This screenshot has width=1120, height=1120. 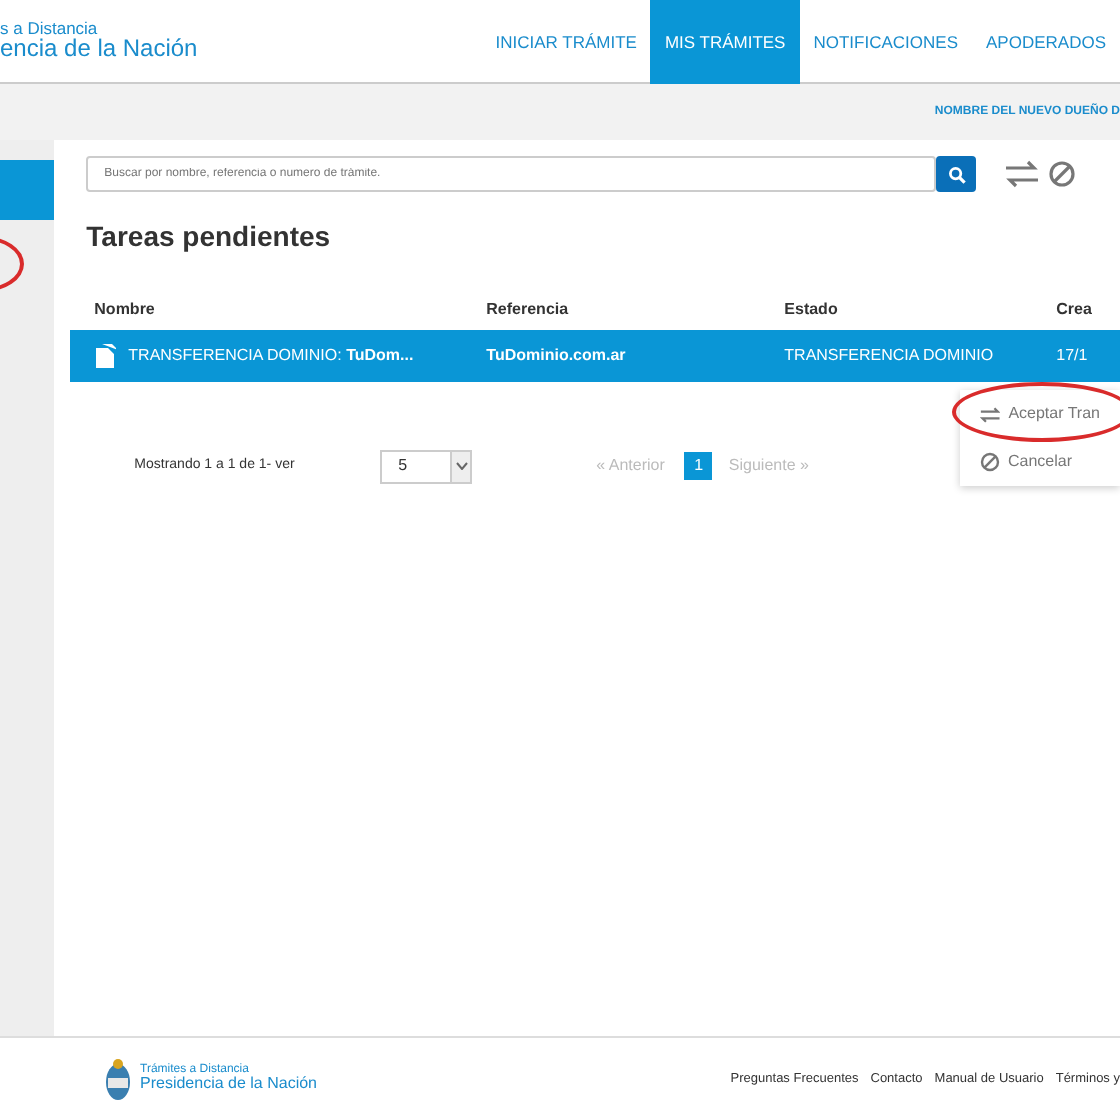 I want to click on table-cell: TuDominio.com.ar, so click(x=556, y=356).